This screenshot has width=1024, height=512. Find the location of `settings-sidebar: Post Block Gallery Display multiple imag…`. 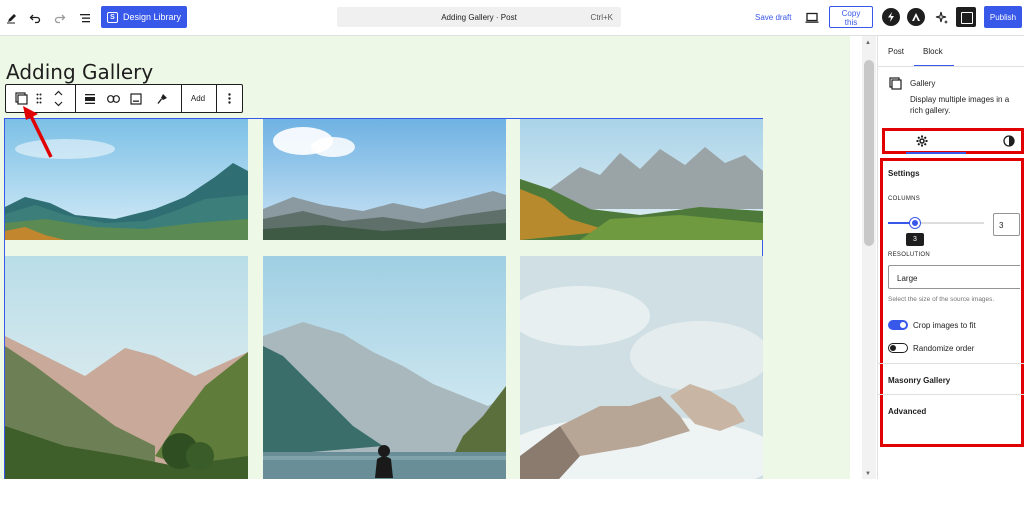

settings-sidebar: Post Block Gallery Display multiple imag… is located at coordinates (950, 257).